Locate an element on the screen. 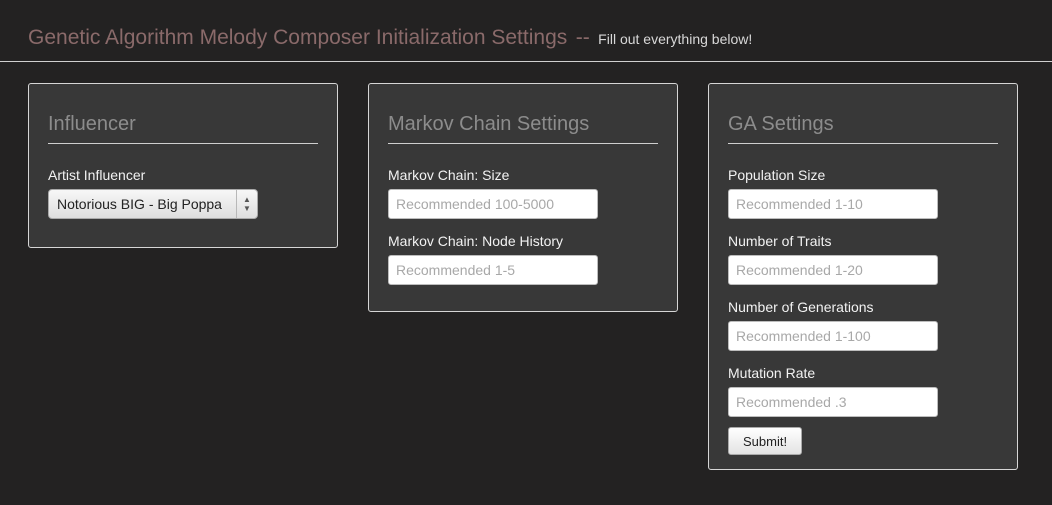 This screenshot has height=505, width=1052. mutation-rate-input is located at coordinates (833, 402).